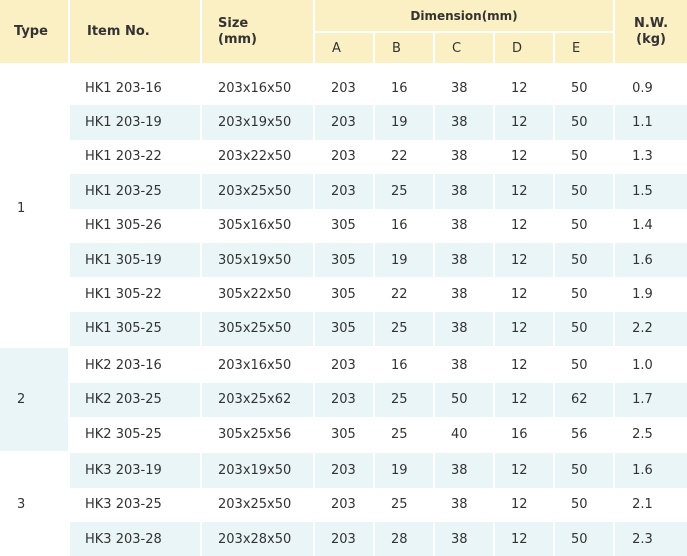  I want to click on item-no-cell: HK2 203-25, so click(136, 399).